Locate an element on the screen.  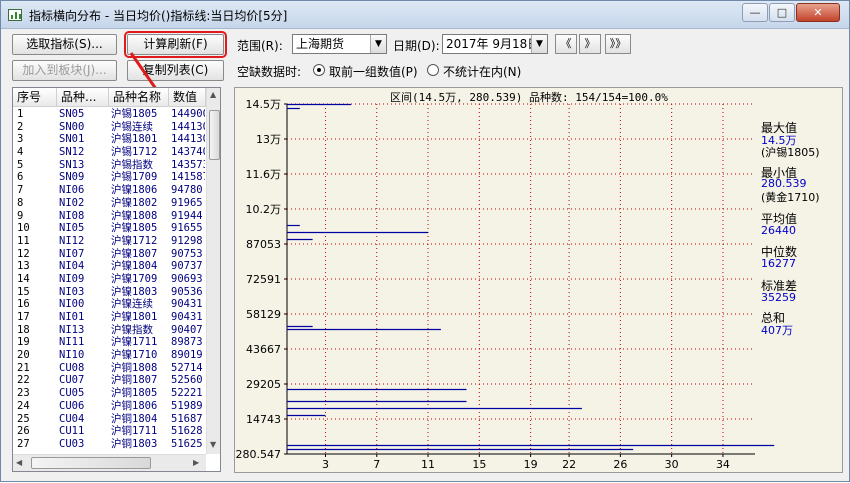
row-value: 89873. is located at coordinates (188, 342).